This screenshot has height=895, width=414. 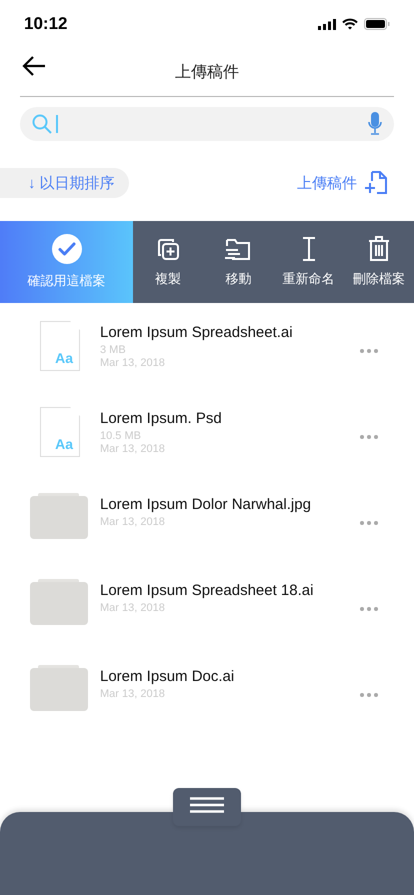 I want to click on file-name: Lorem Ipsum Spreadsheet.ai, so click(x=197, y=332).